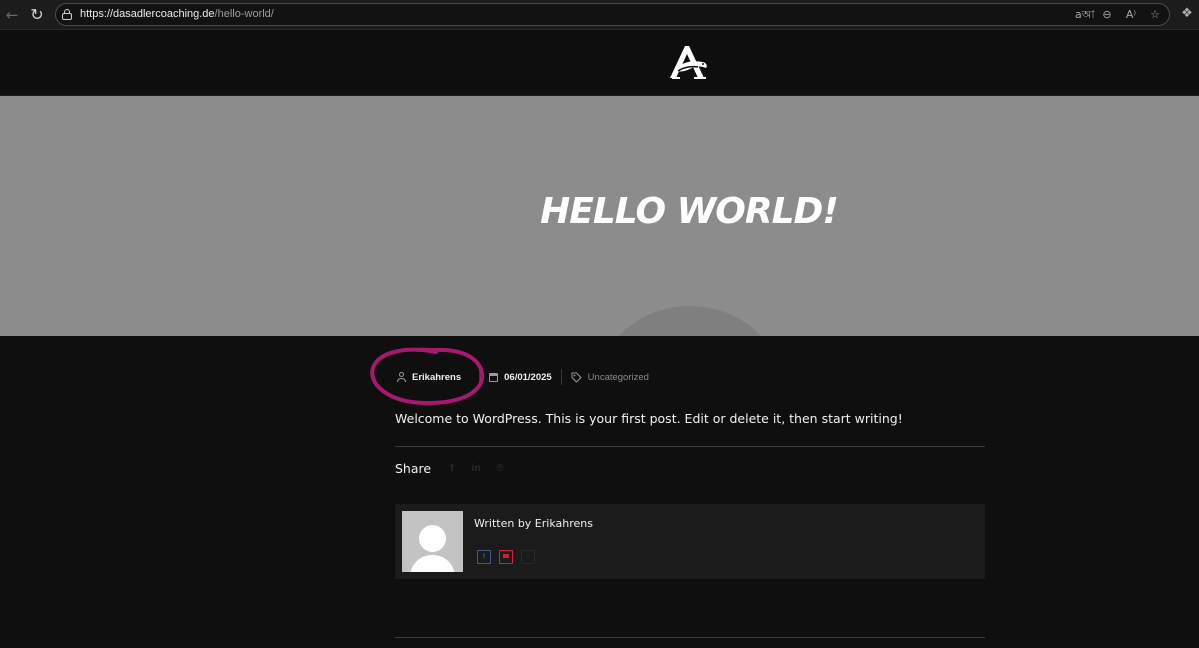  Describe the element at coordinates (533, 523) in the screenshot. I see `author-written-by: Written by Erikahrens` at that location.